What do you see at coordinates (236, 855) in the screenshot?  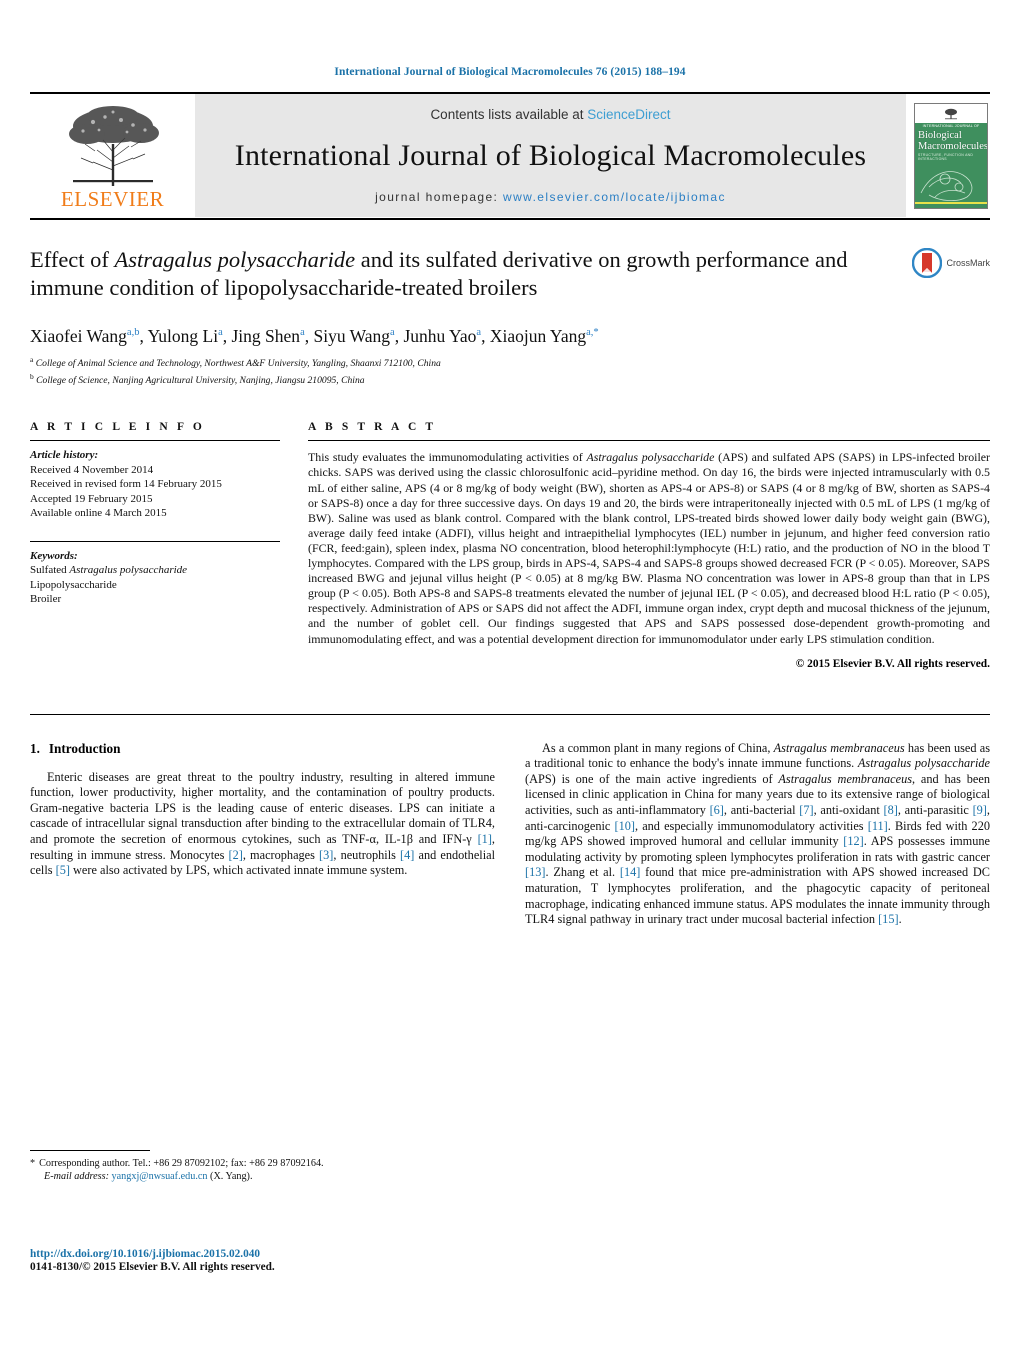 I see `citation-link: [2]` at bounding box center [236, 855].